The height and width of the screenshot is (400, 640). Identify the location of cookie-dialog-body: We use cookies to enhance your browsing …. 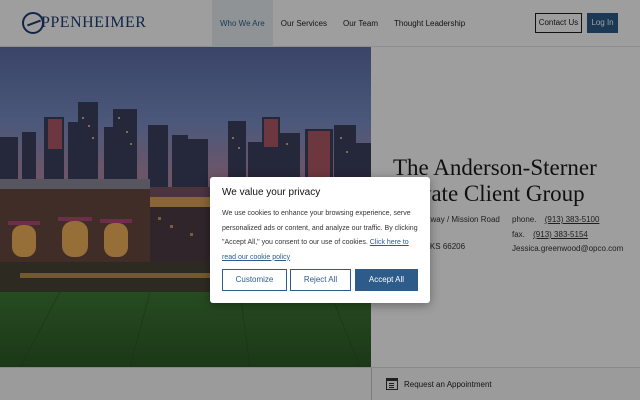
(322, 236).